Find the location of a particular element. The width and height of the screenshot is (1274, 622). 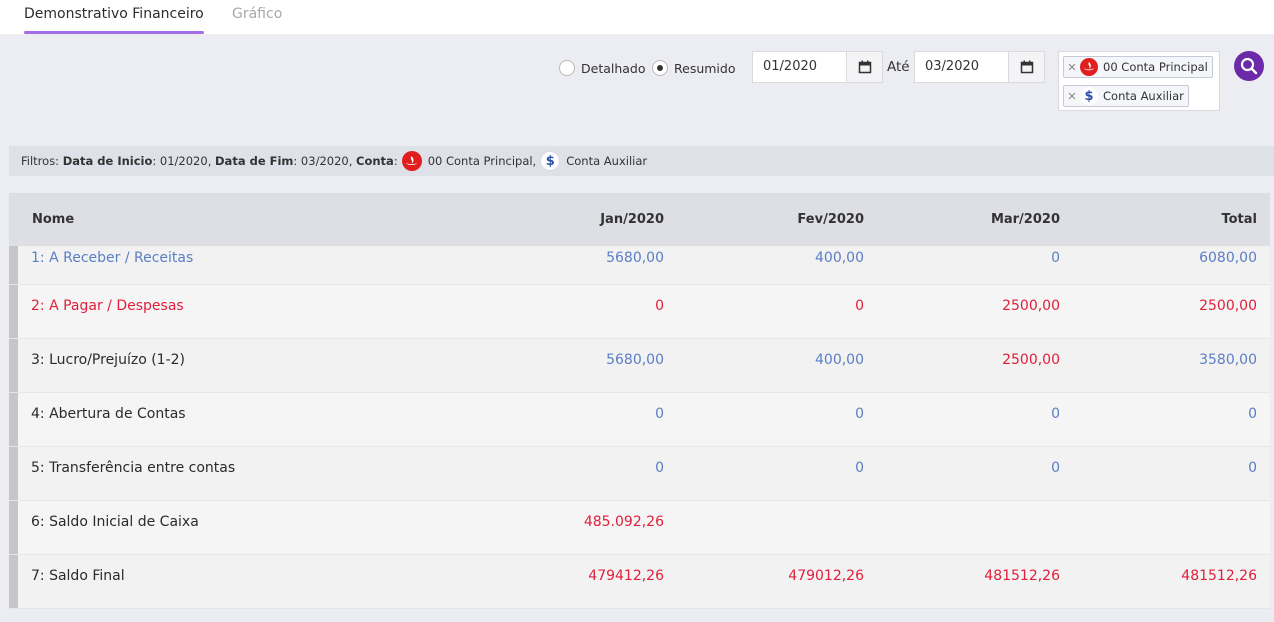

filter-prefix: Filtros: is located at coordinates (40, 161).